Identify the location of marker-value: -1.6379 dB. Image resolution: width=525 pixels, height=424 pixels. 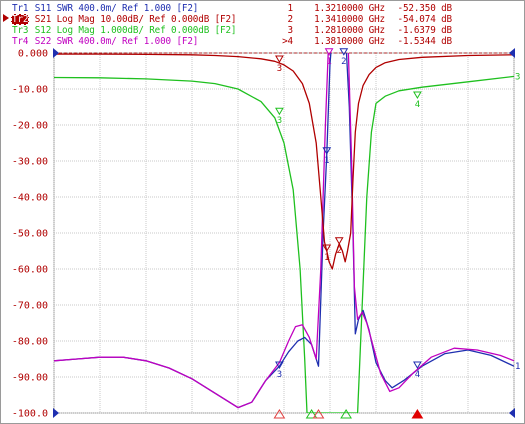
(425, 30).